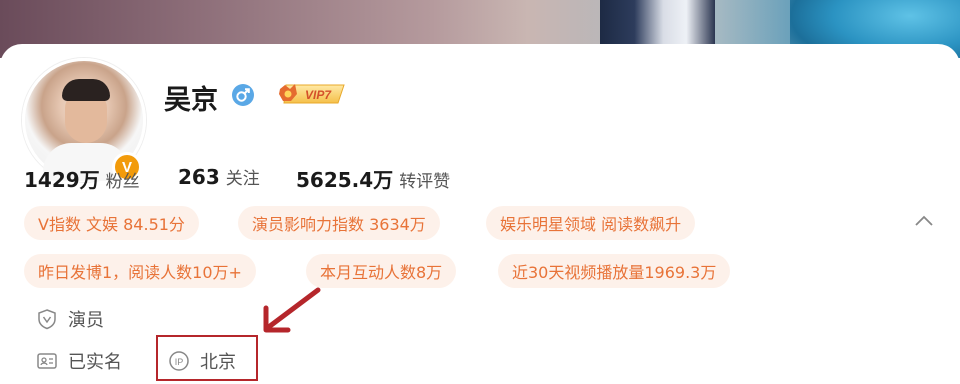 This screenshot has height=384, width=960. What do you see at coordinates (47, 319) in the screenshot?
I see `shield-v-icon` at bounding box center [47, 319].